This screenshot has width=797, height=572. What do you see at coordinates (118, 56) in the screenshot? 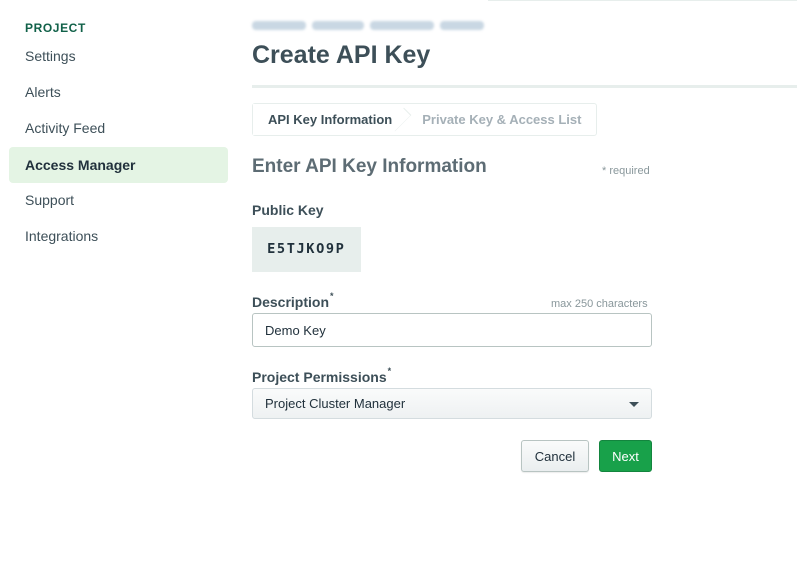
I see `sidebar-item-settings: Settings` at bounding box center [118, 56].